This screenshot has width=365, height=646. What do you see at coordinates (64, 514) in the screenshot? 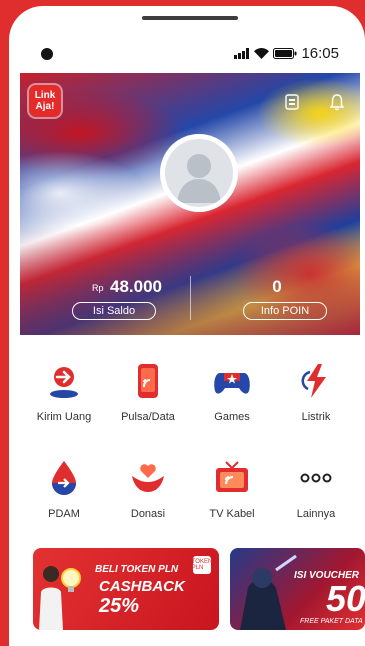
I see `menu-label: PDAM` at bounding box center [64, 514].